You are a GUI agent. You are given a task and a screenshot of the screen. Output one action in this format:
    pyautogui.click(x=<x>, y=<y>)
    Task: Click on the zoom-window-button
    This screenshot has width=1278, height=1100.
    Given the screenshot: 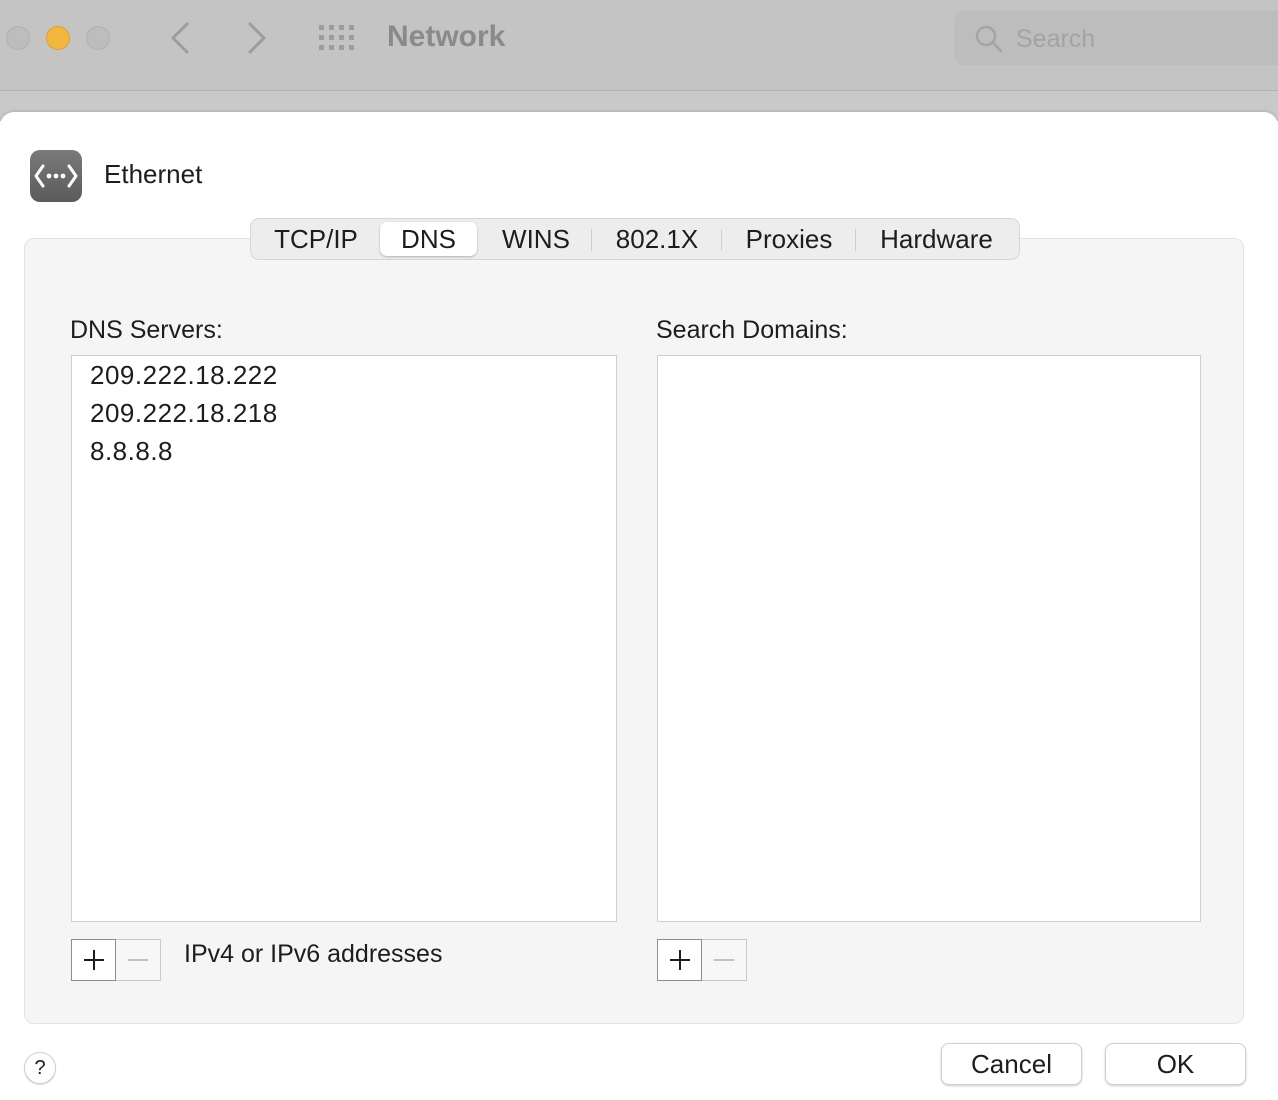 What is the action you would take?
    pyautogui.click(x=98, y=38)
    